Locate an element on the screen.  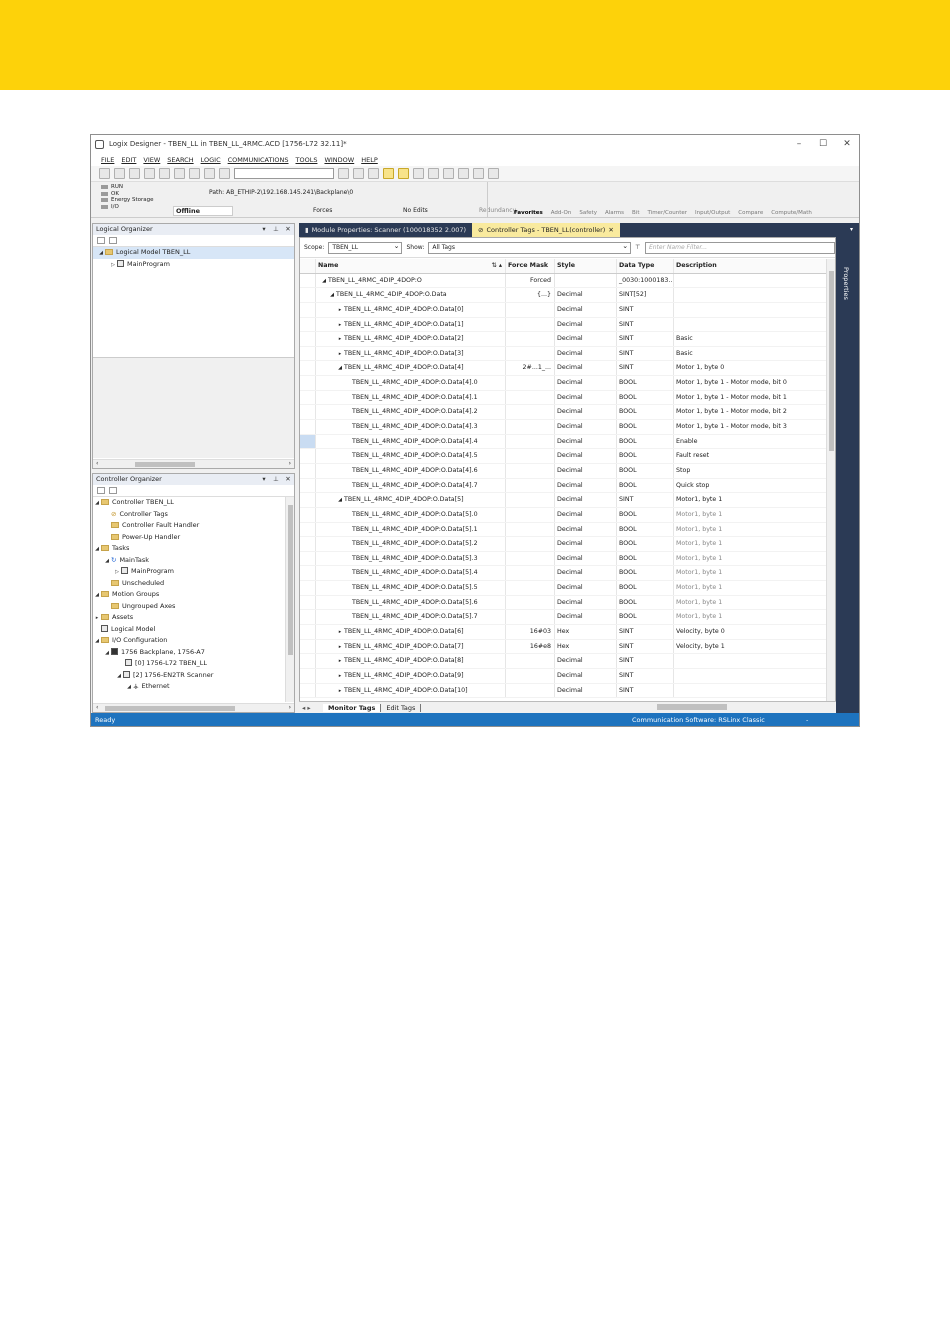
tree-item-unscheduled: Unscheduled is located at coordinates (193, 584).